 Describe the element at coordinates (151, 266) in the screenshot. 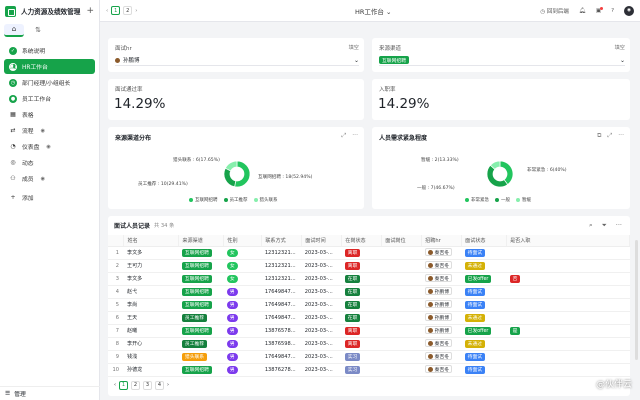

I see `cell-name: 王可力` at that location.